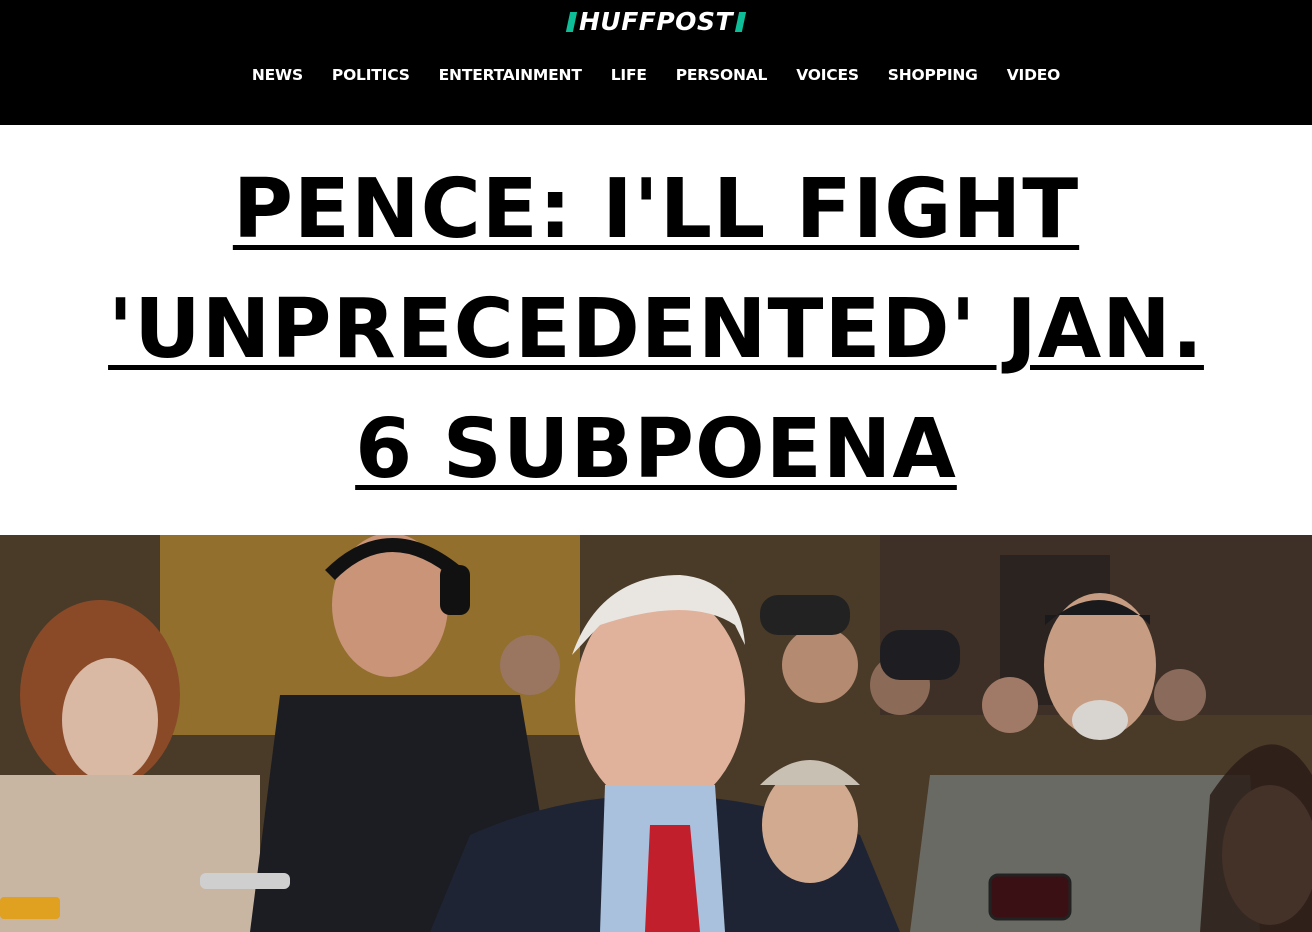  I want to click on nav-item-voices: VOICES, so click(828, 75).